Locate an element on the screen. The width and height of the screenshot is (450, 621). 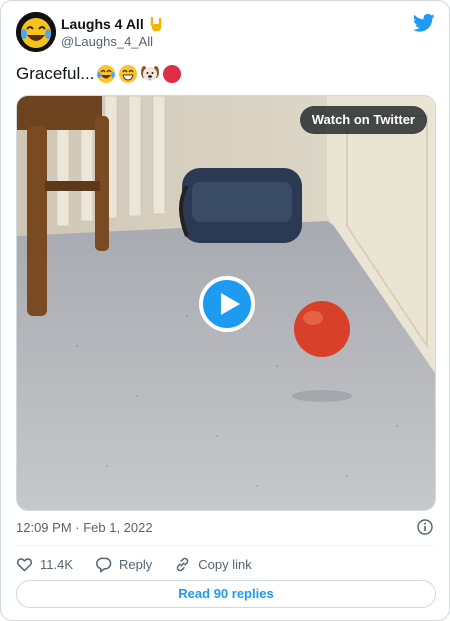
like-button: 11.4K is located at coordinates (44, 564).